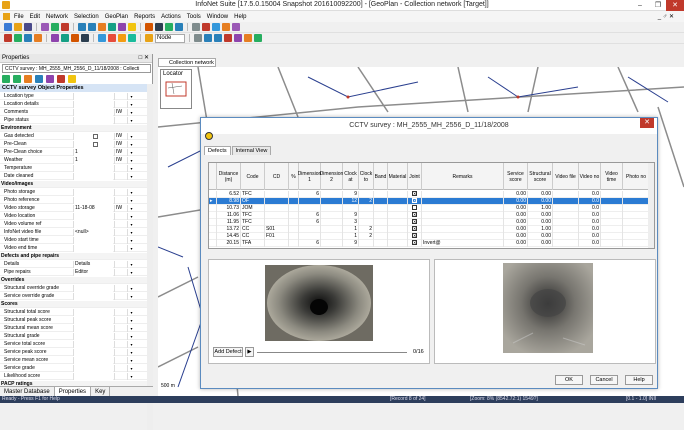 This screenshot has height=430, width=684. What do you see at coordinates (102, 27) in the screenshot?
I see `network-icon` at bounding box center [102, 27].